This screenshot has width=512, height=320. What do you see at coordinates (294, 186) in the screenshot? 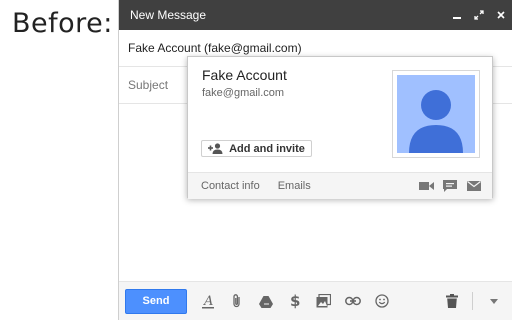
I see `emails-link: Emails` at bounding box center [294, 186].